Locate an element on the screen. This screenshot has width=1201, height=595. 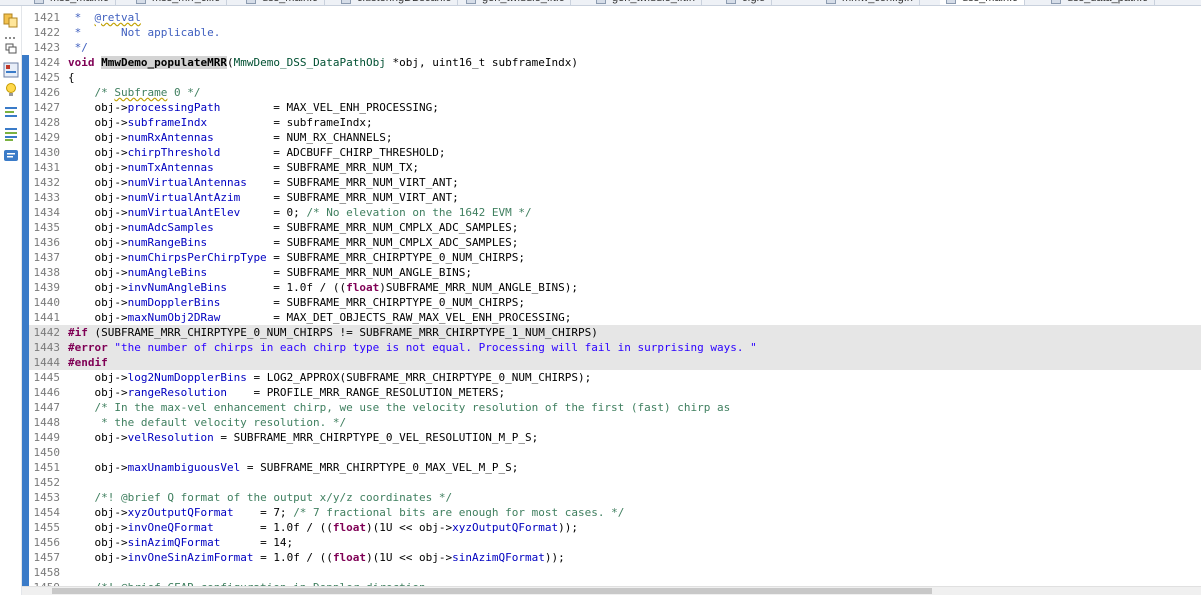
code-token: = 0; is located at coordinates (273, 212).